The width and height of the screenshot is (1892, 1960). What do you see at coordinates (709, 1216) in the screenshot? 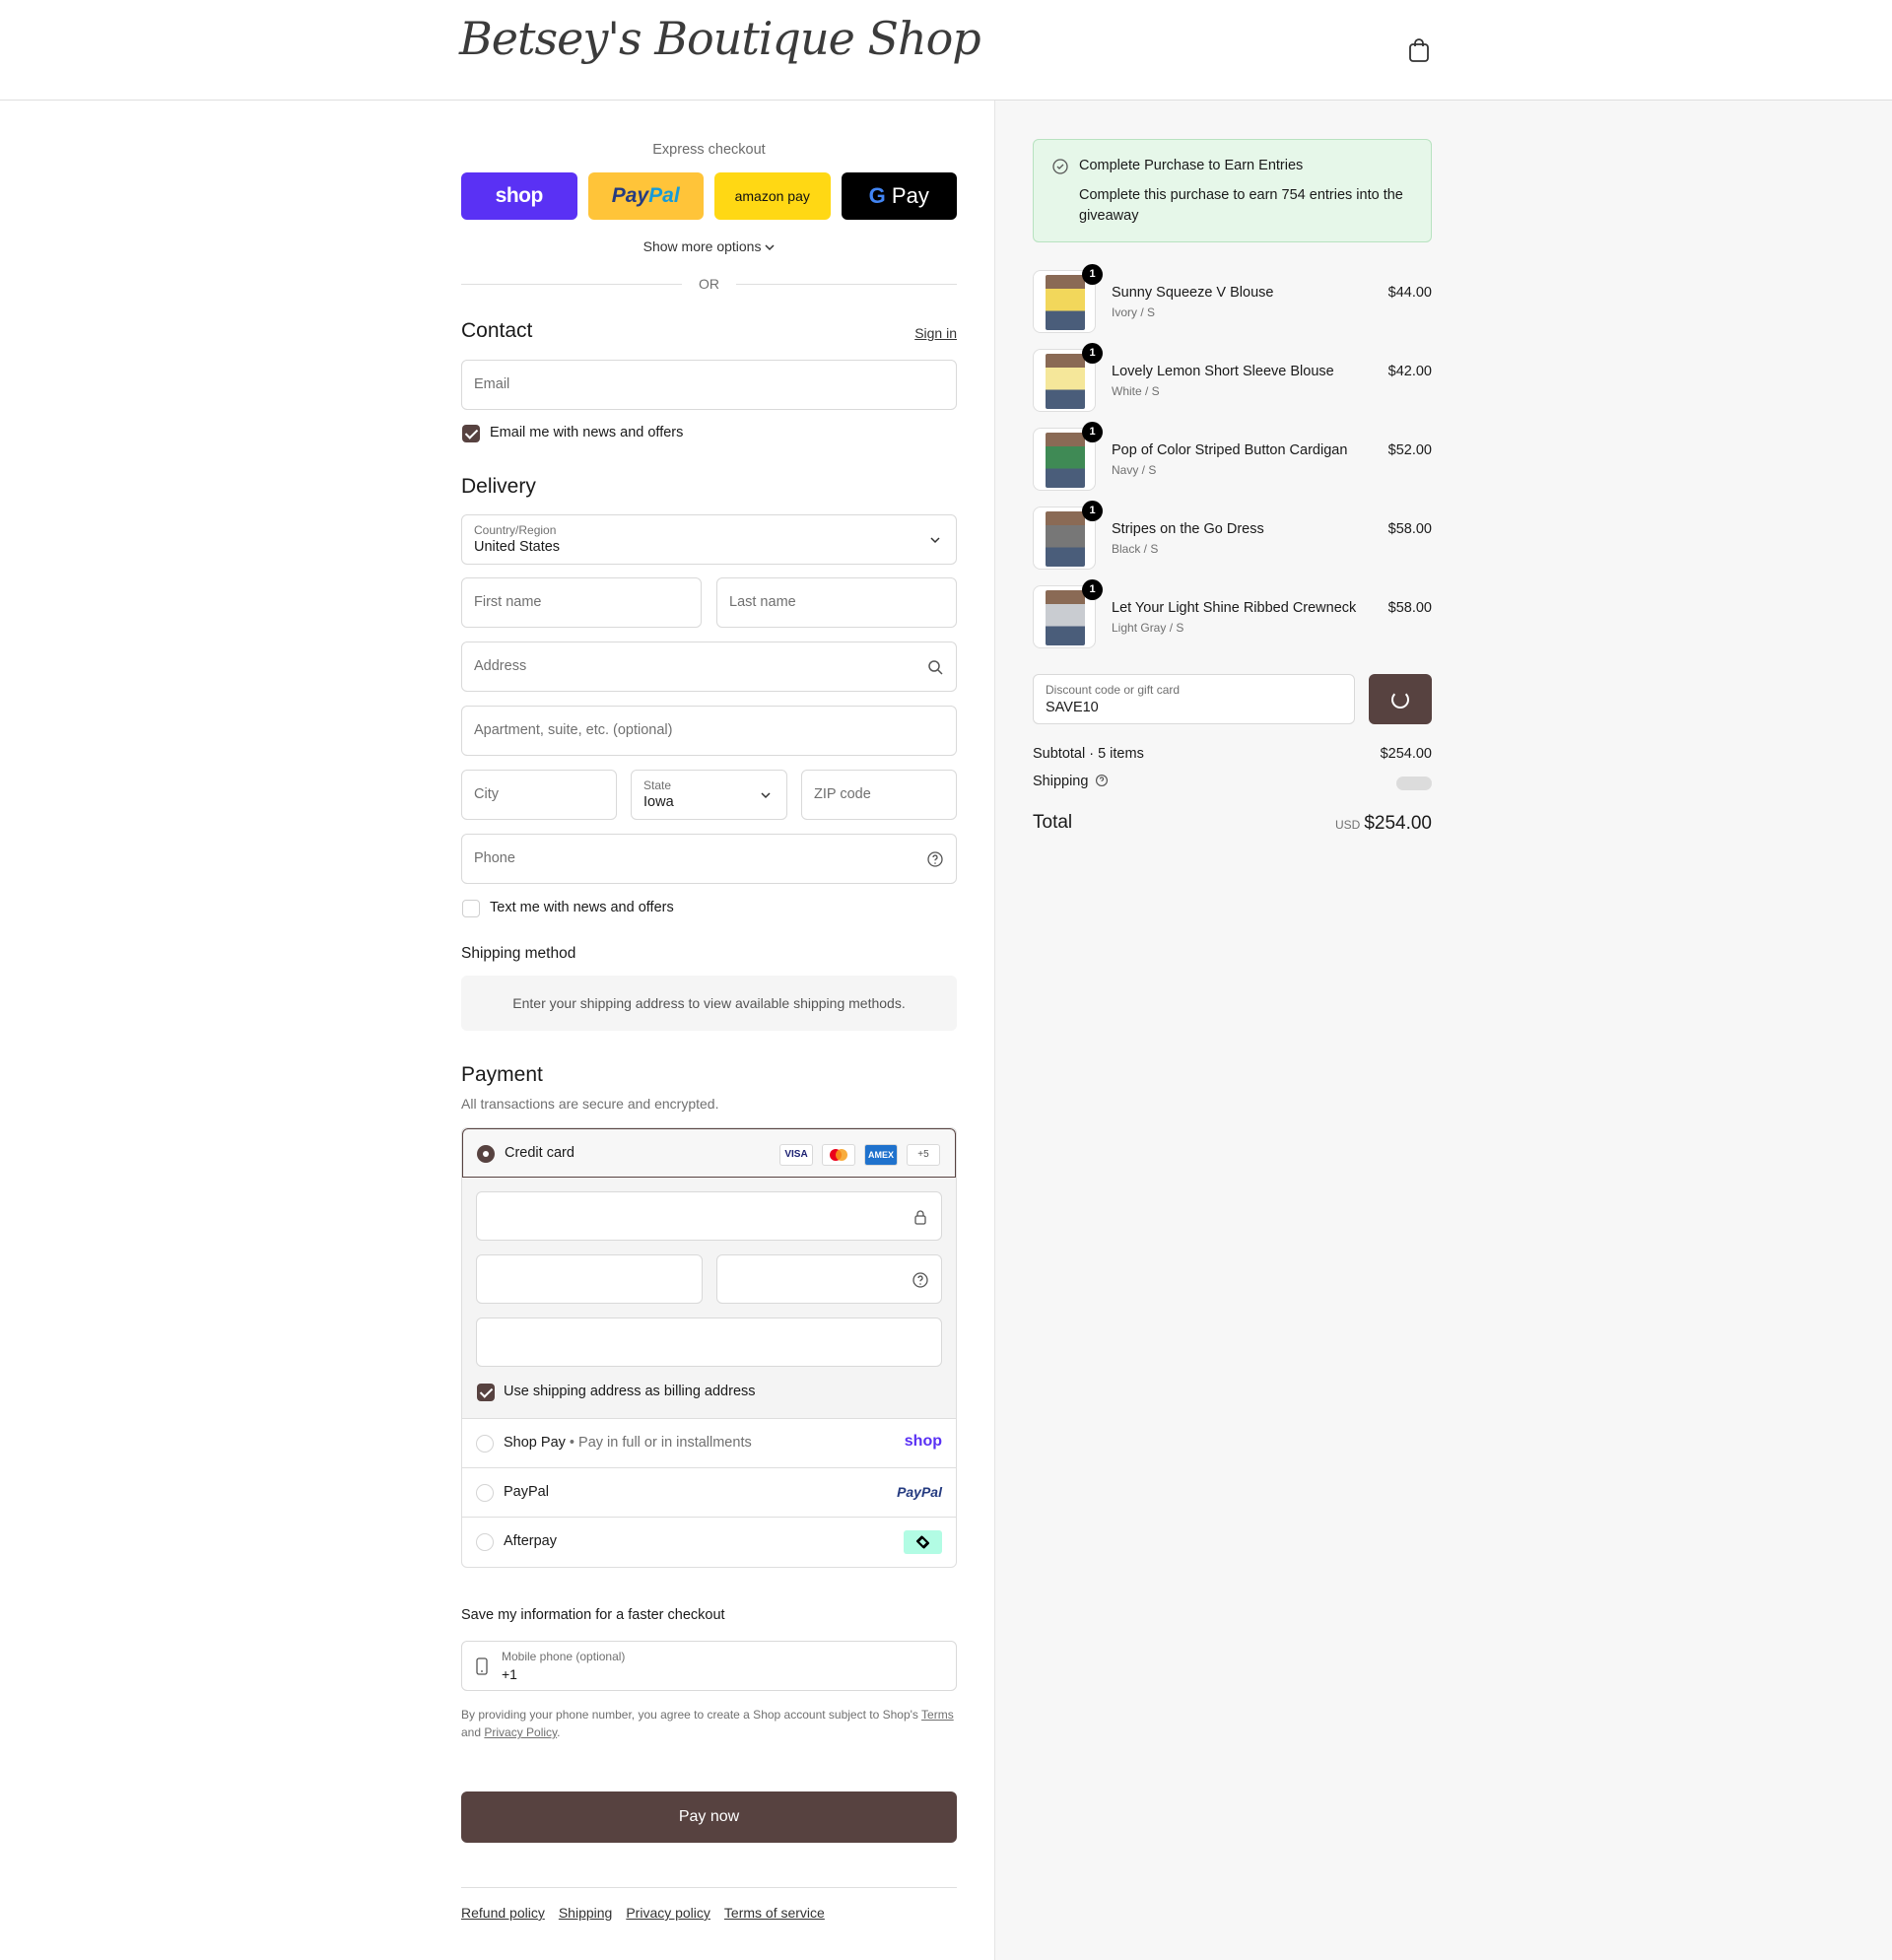
I see `card-number-field` at bounding box center [709, 1216].